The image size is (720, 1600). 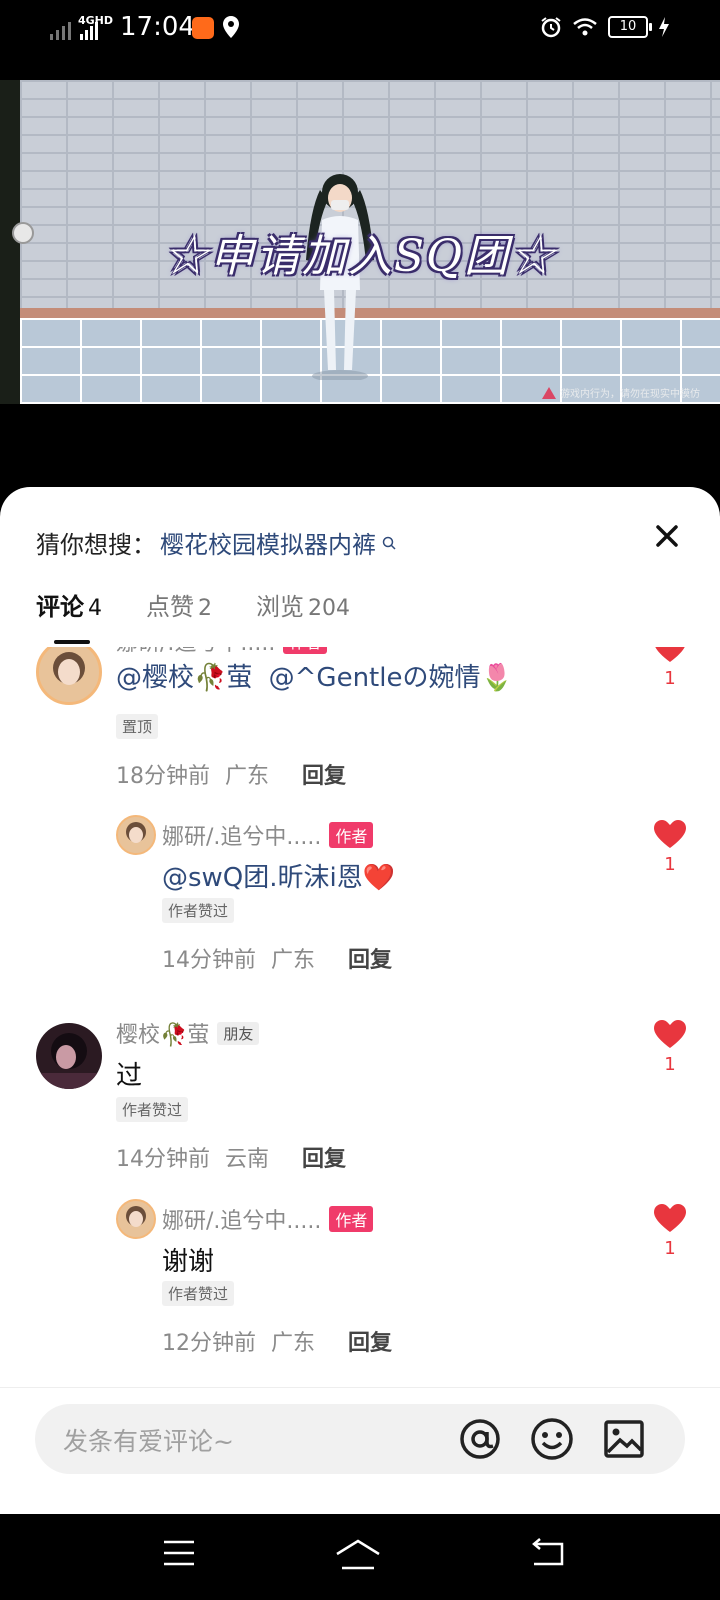 What do you see at coordinates (96, 20) in the screenshot?
I see `network-label: 4GHD` at bounding box center [96, 20].